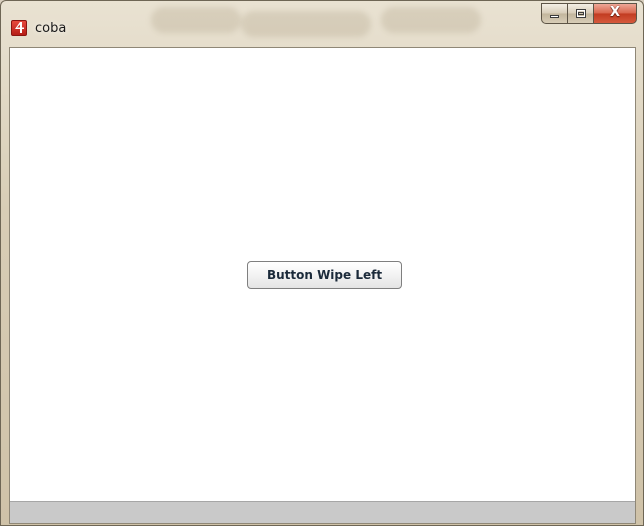  I want to click on title-bar: coba X, so click(322, 24).